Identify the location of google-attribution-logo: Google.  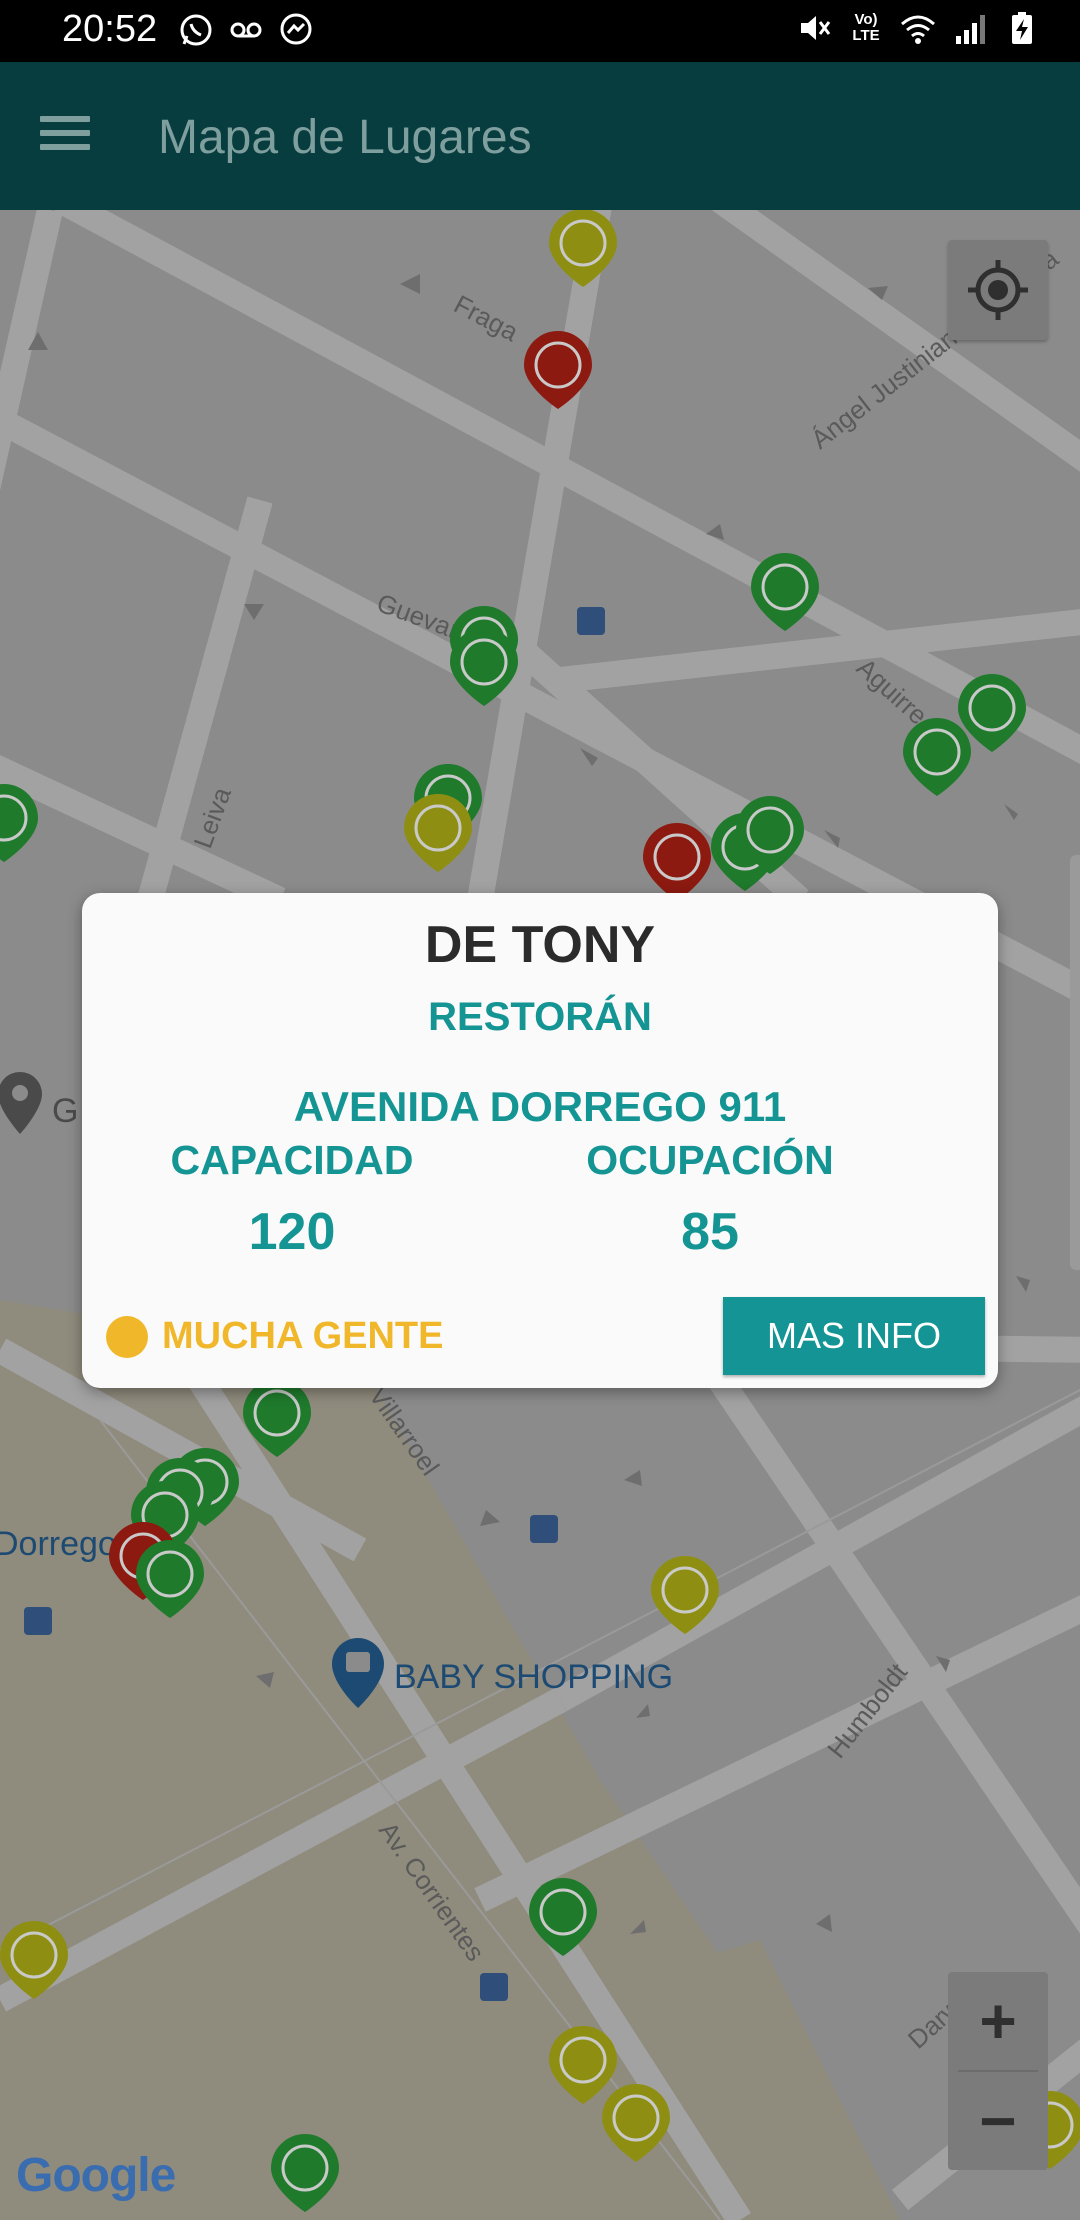
(96, 2175).